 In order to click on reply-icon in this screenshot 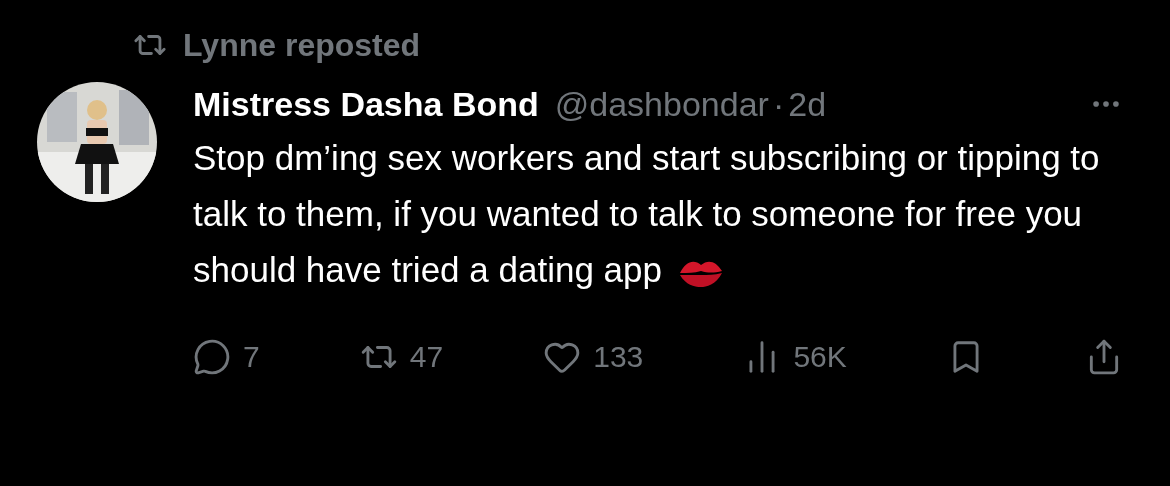, I will do `click(212, 356)`.